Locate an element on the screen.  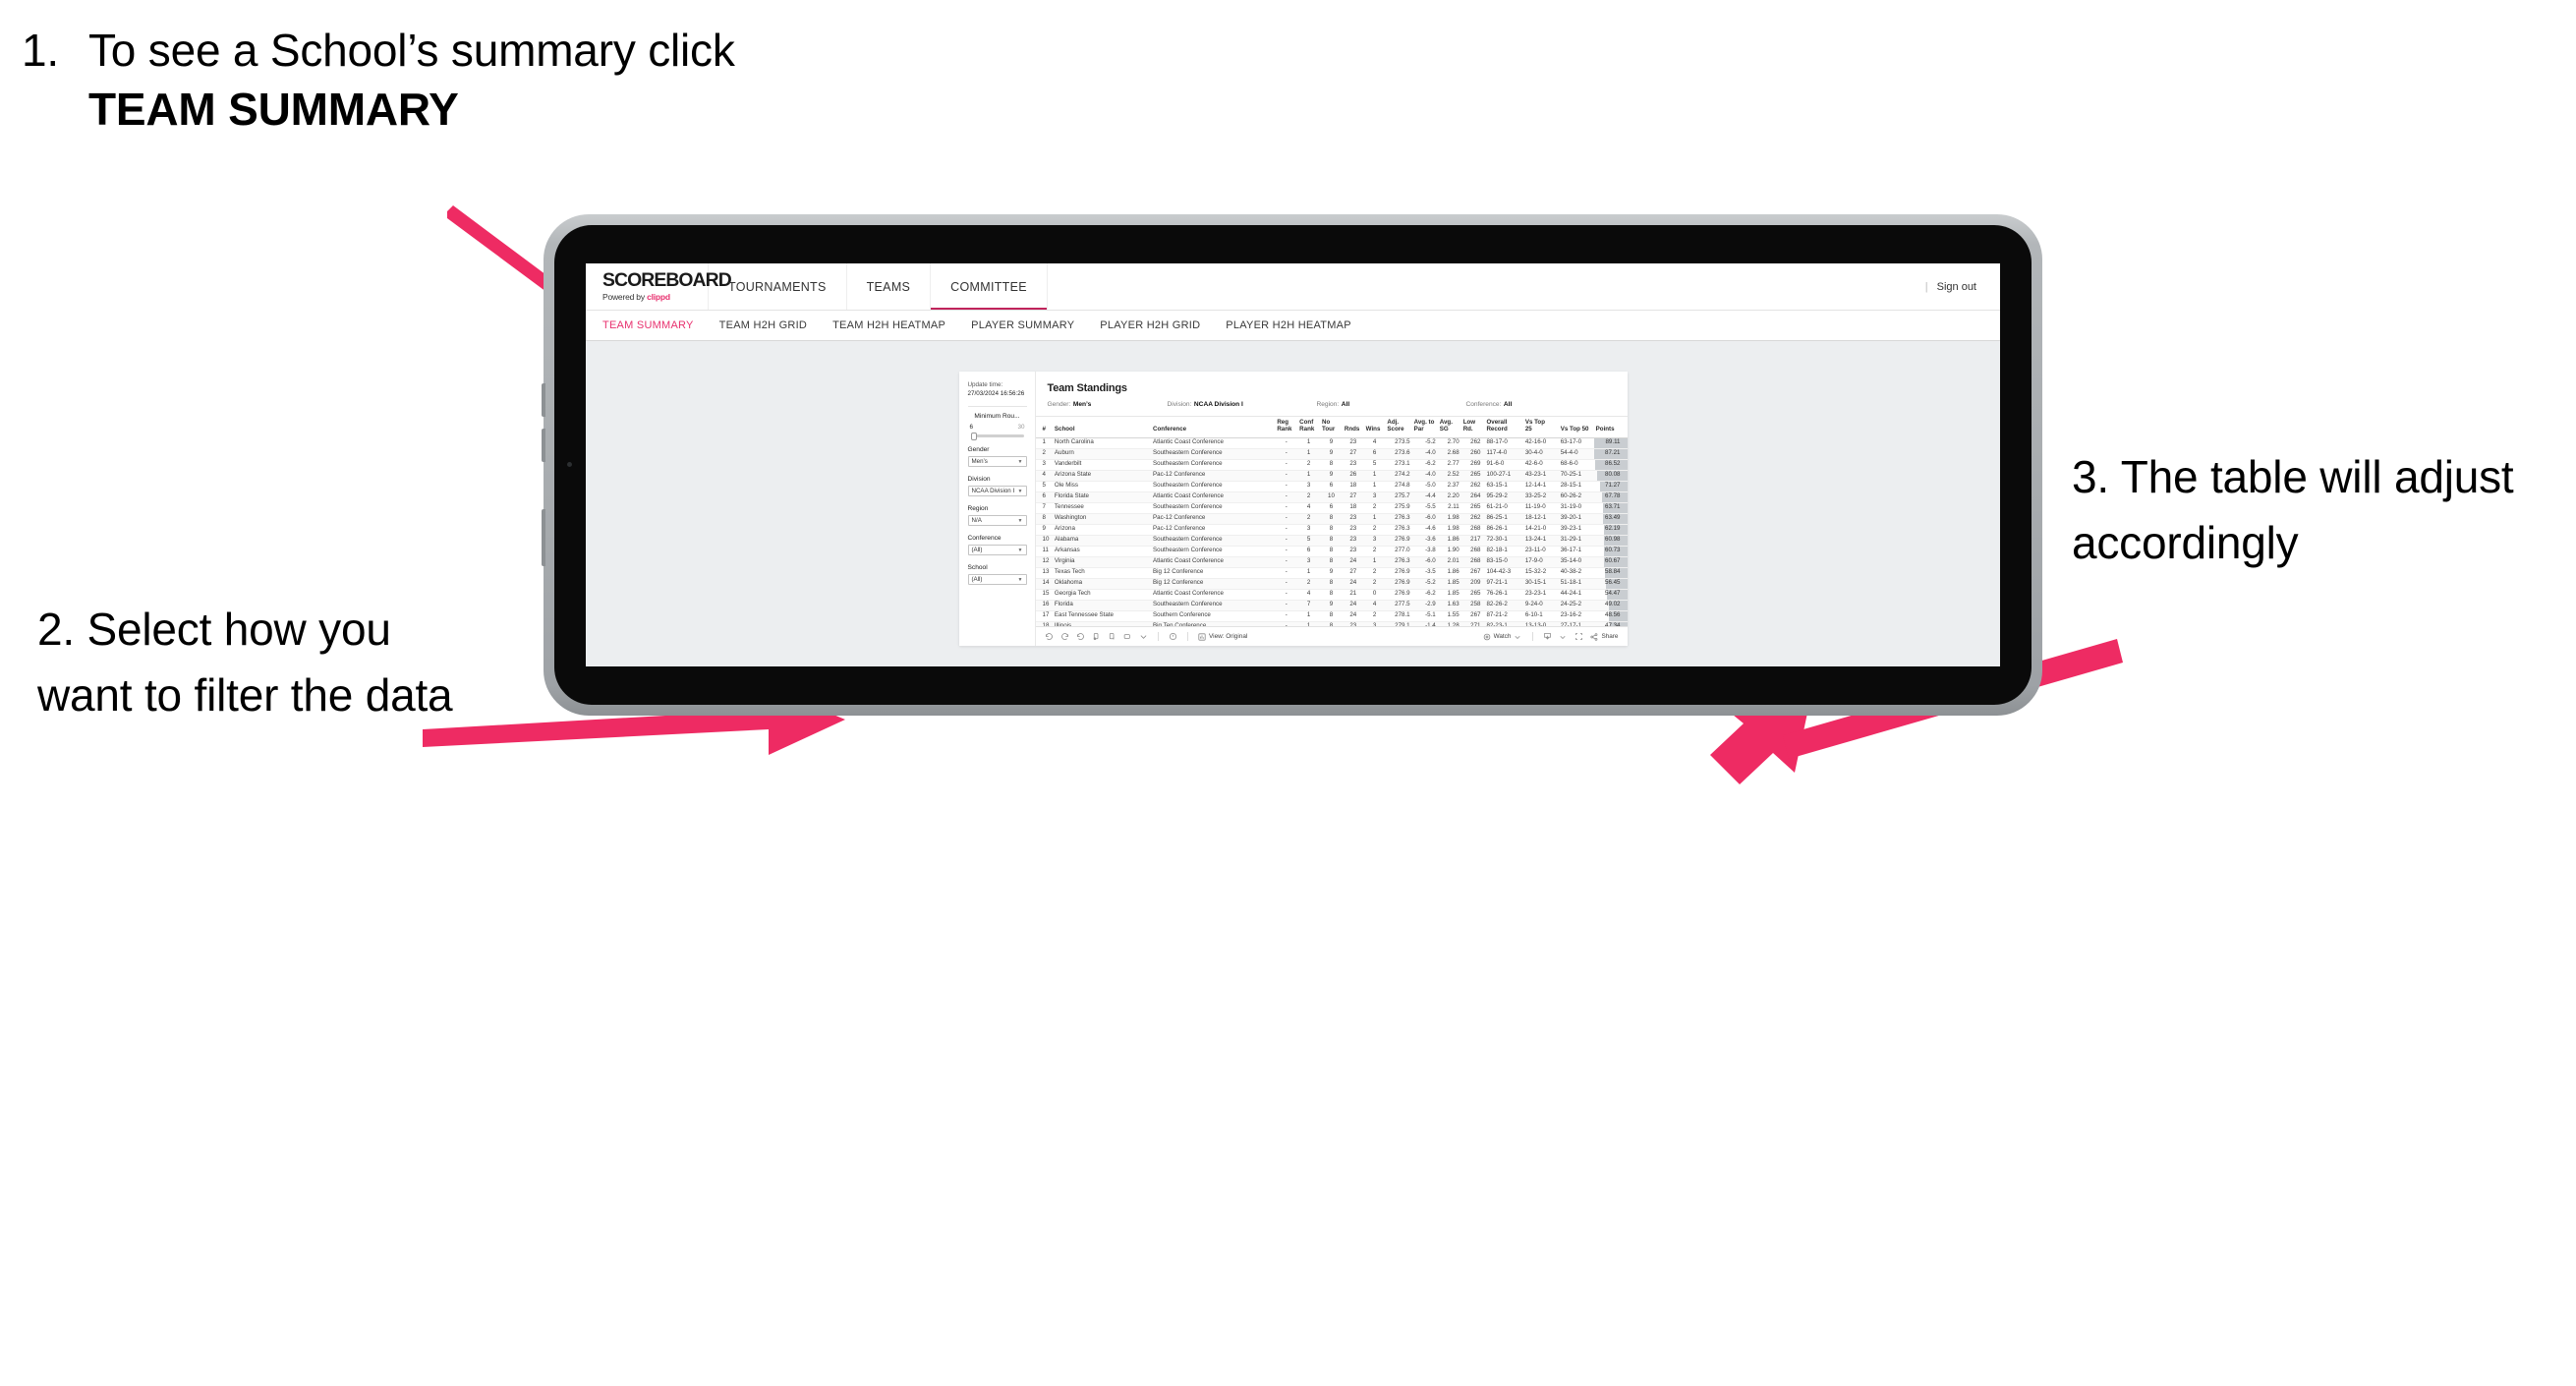
col-avg-sg-cell: 2.70 is located at coordinates (1449, 443).